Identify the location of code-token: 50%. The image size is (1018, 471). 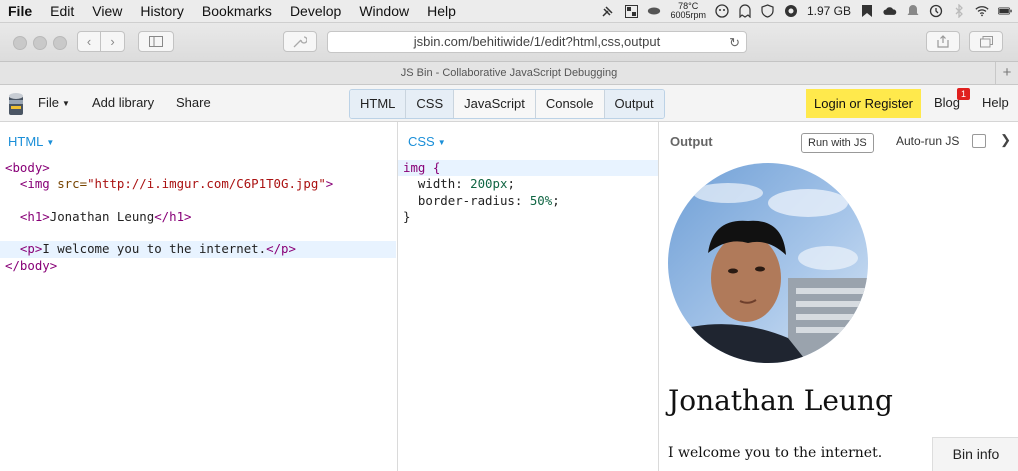
(541, 200).